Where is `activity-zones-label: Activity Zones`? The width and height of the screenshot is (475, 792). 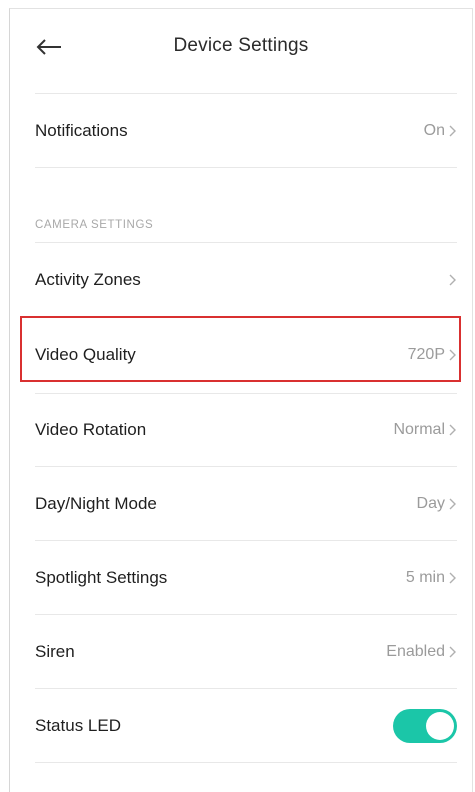
activity-zones-label: Activity Zones is located at coordinates (88, 279).